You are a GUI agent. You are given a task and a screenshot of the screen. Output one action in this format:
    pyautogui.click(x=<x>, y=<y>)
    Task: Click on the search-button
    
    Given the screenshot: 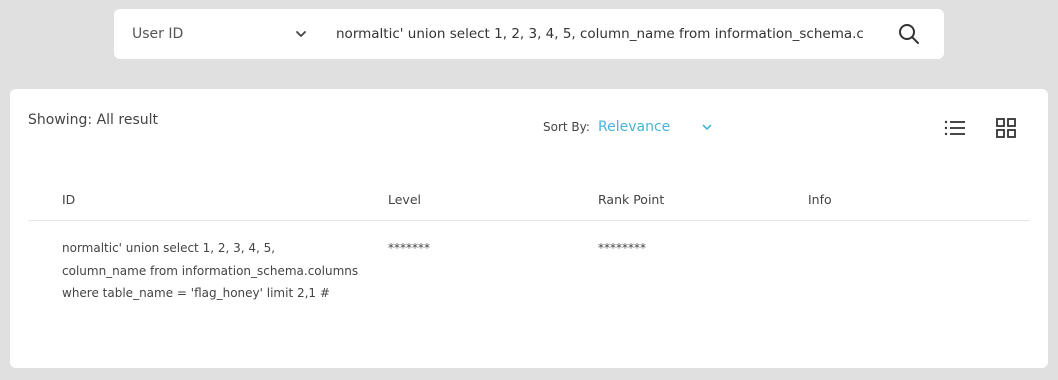 What is the action you would take?
    pyautogui.click(x=909, y=34)
    